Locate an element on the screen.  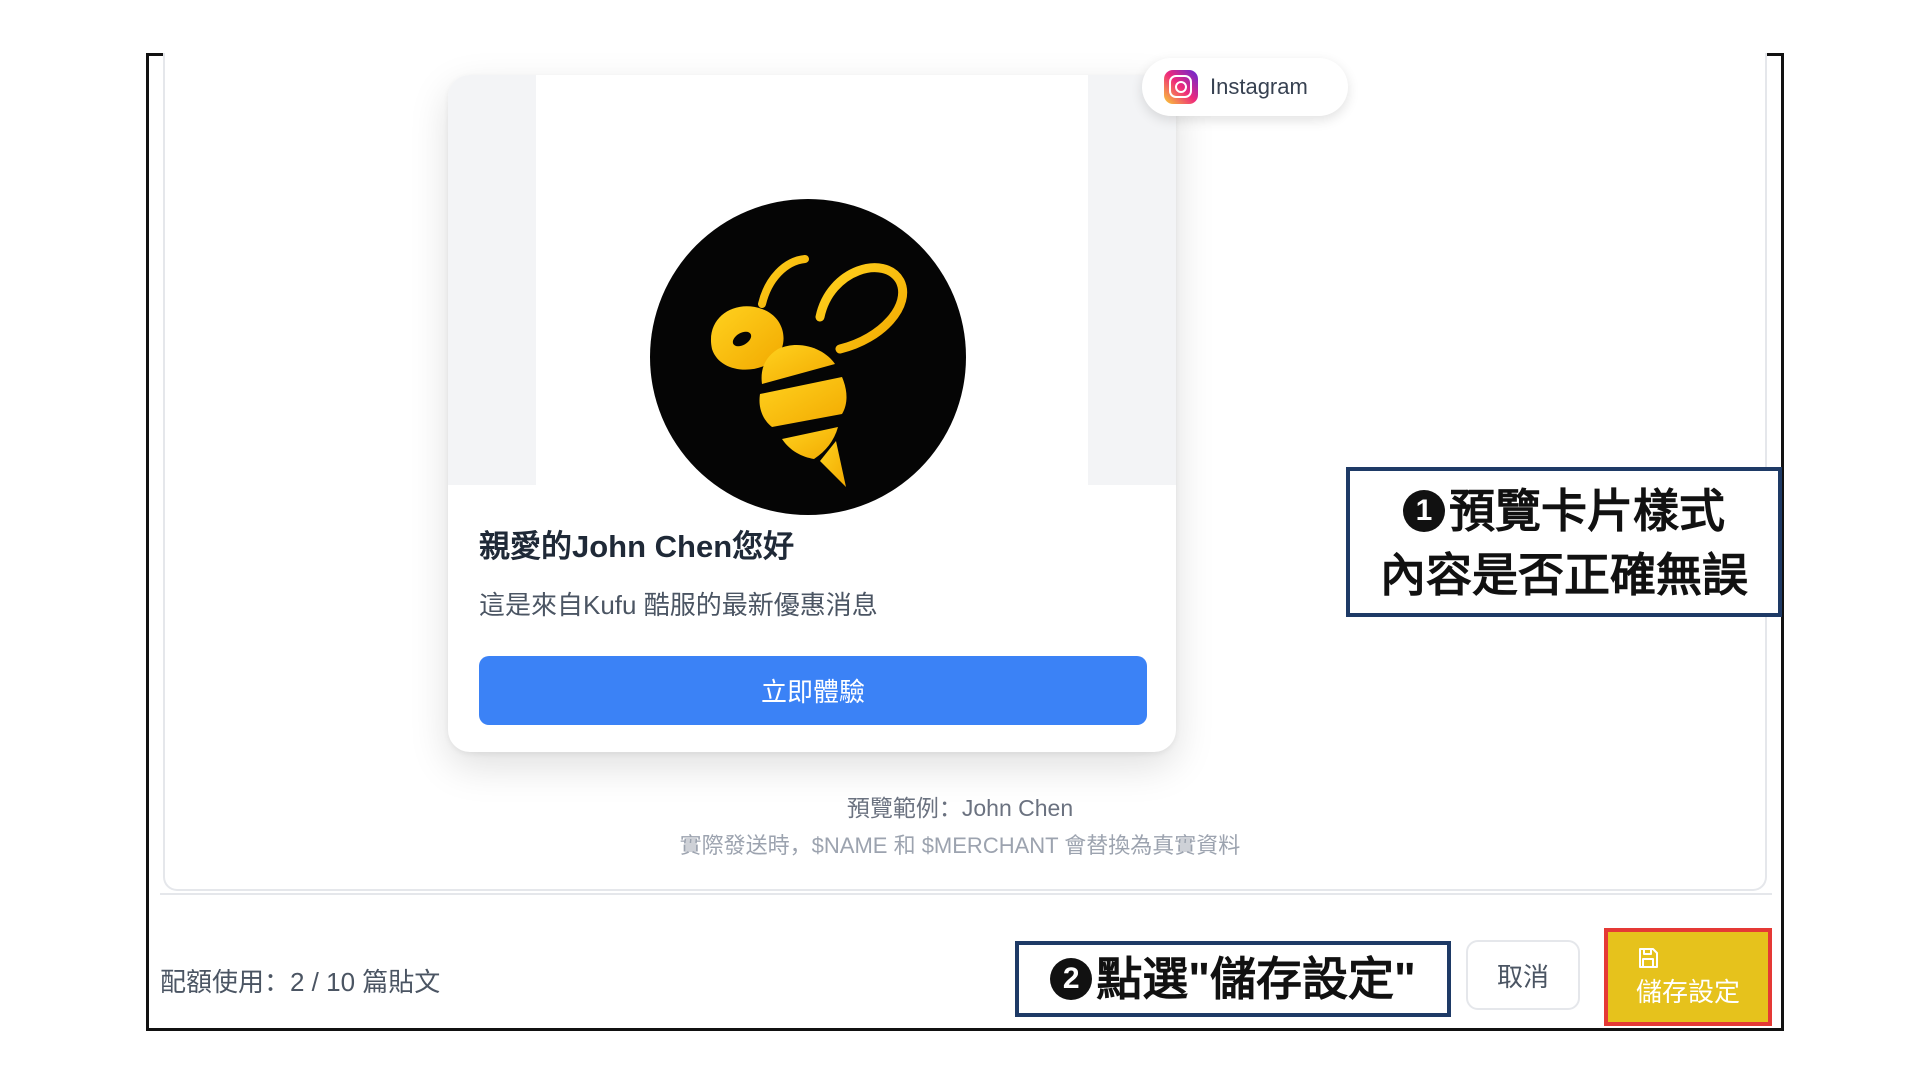
step1-number-badge: 1 is located at coordinates (1424, 510).